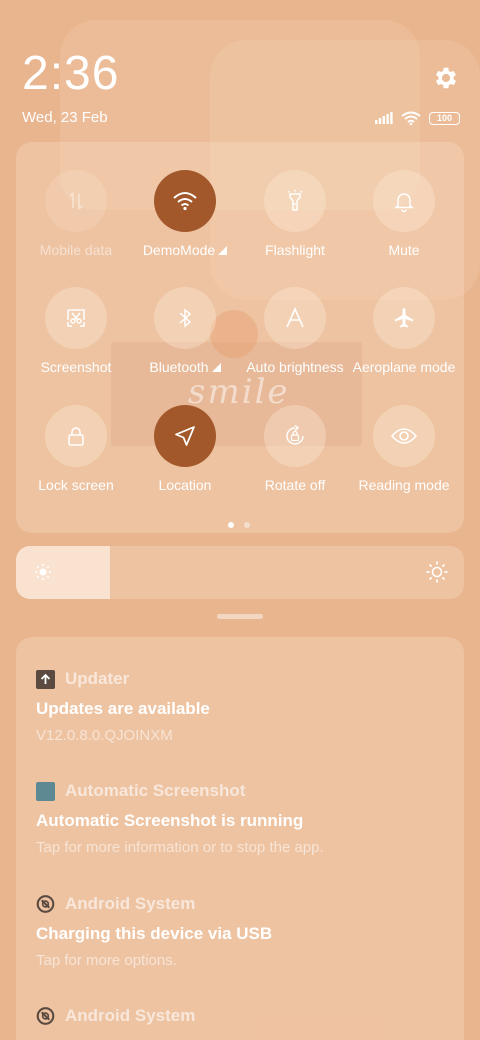  What do you see at coordinates (295, 367) in the screenshot?
I see `tile-label: Auto brightness` at bounding box center [295, 367].